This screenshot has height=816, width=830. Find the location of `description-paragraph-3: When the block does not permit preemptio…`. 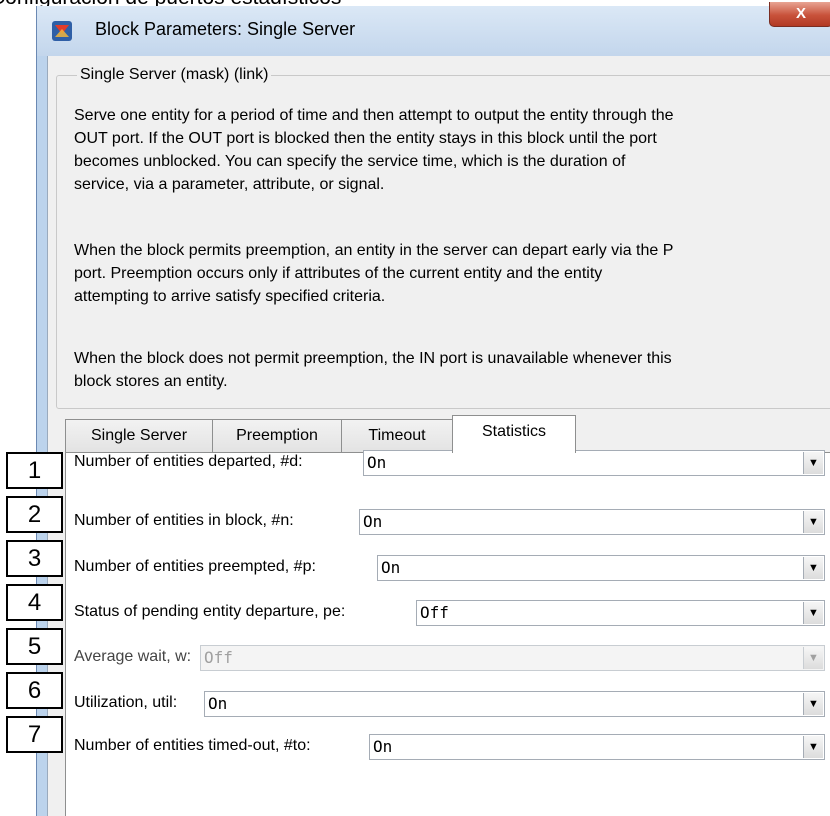

description-paragraph-3: When the block does not permit preemptio… is located at coordinates (452, 370).